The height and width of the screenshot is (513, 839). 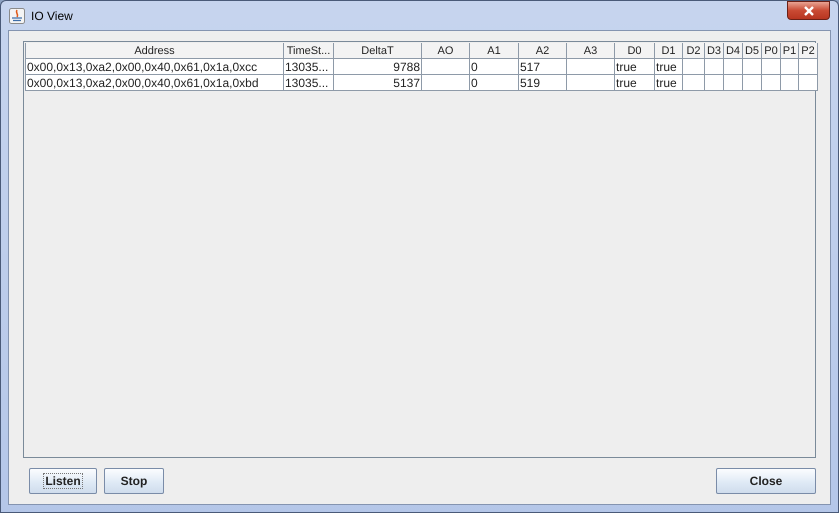 I want to click on close-button, so click(x=808, y=10).